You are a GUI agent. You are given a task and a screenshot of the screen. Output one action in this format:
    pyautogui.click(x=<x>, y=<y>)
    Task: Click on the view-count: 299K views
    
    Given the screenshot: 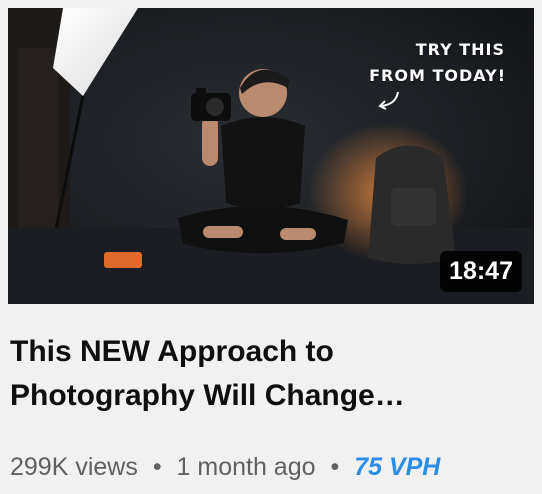 What is the action you would take?
    pyautogui.click(x=74, y=467)
    